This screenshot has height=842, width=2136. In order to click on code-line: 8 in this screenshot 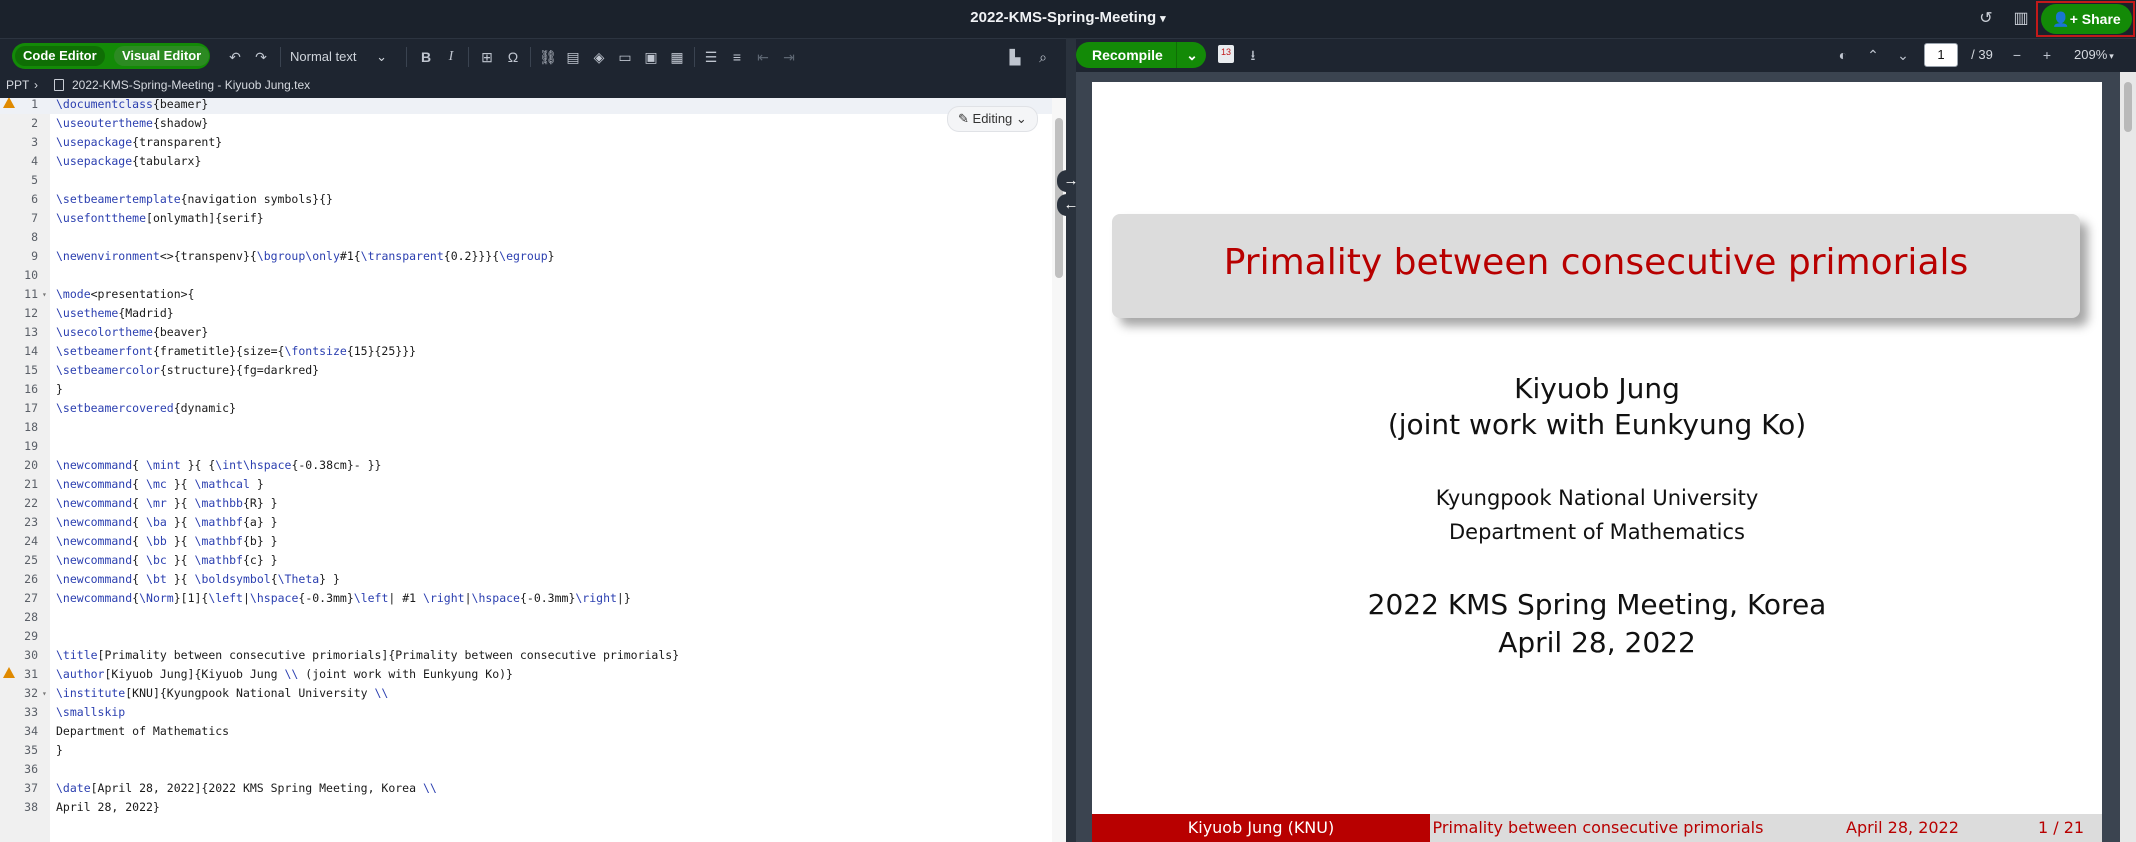, I will do `click(526, 237)`.